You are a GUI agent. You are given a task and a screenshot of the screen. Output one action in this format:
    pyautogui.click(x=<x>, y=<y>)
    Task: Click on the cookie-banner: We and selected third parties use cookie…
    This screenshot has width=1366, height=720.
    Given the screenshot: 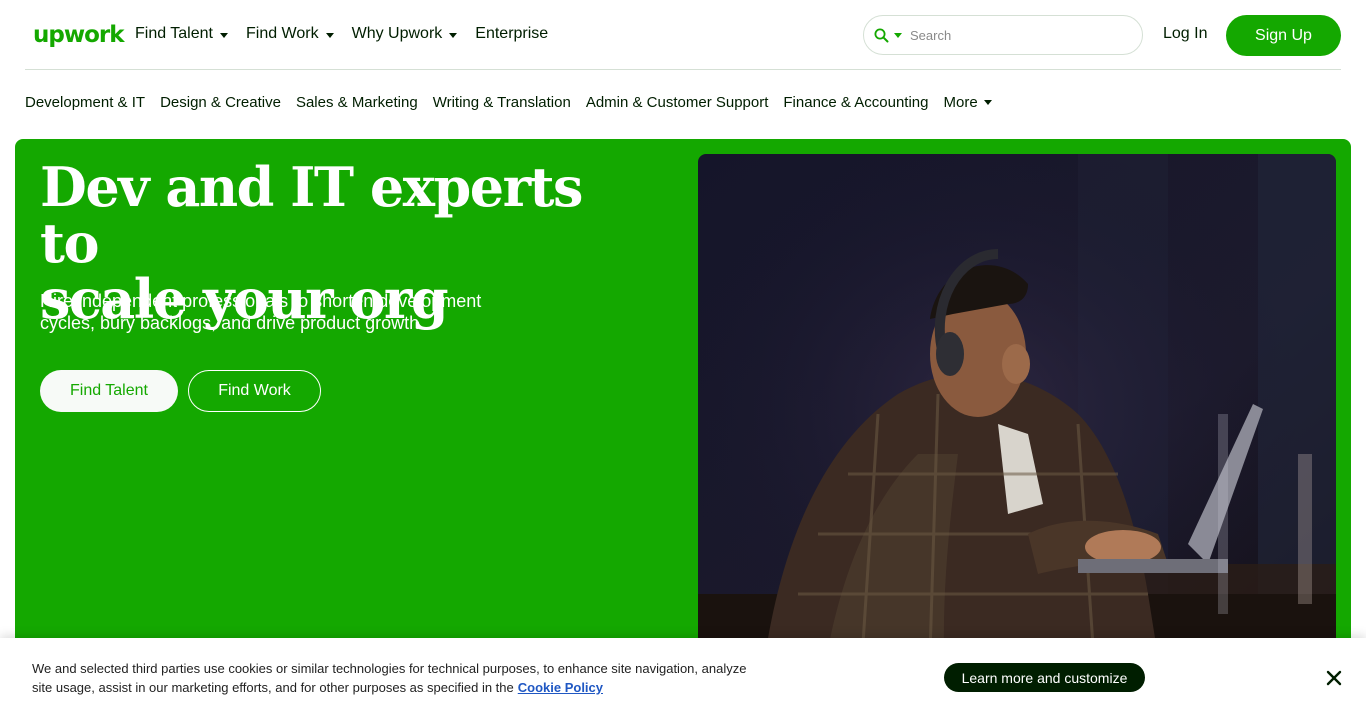 What is the action you would take?
    pyautogui.click(x=683, y=679)
    